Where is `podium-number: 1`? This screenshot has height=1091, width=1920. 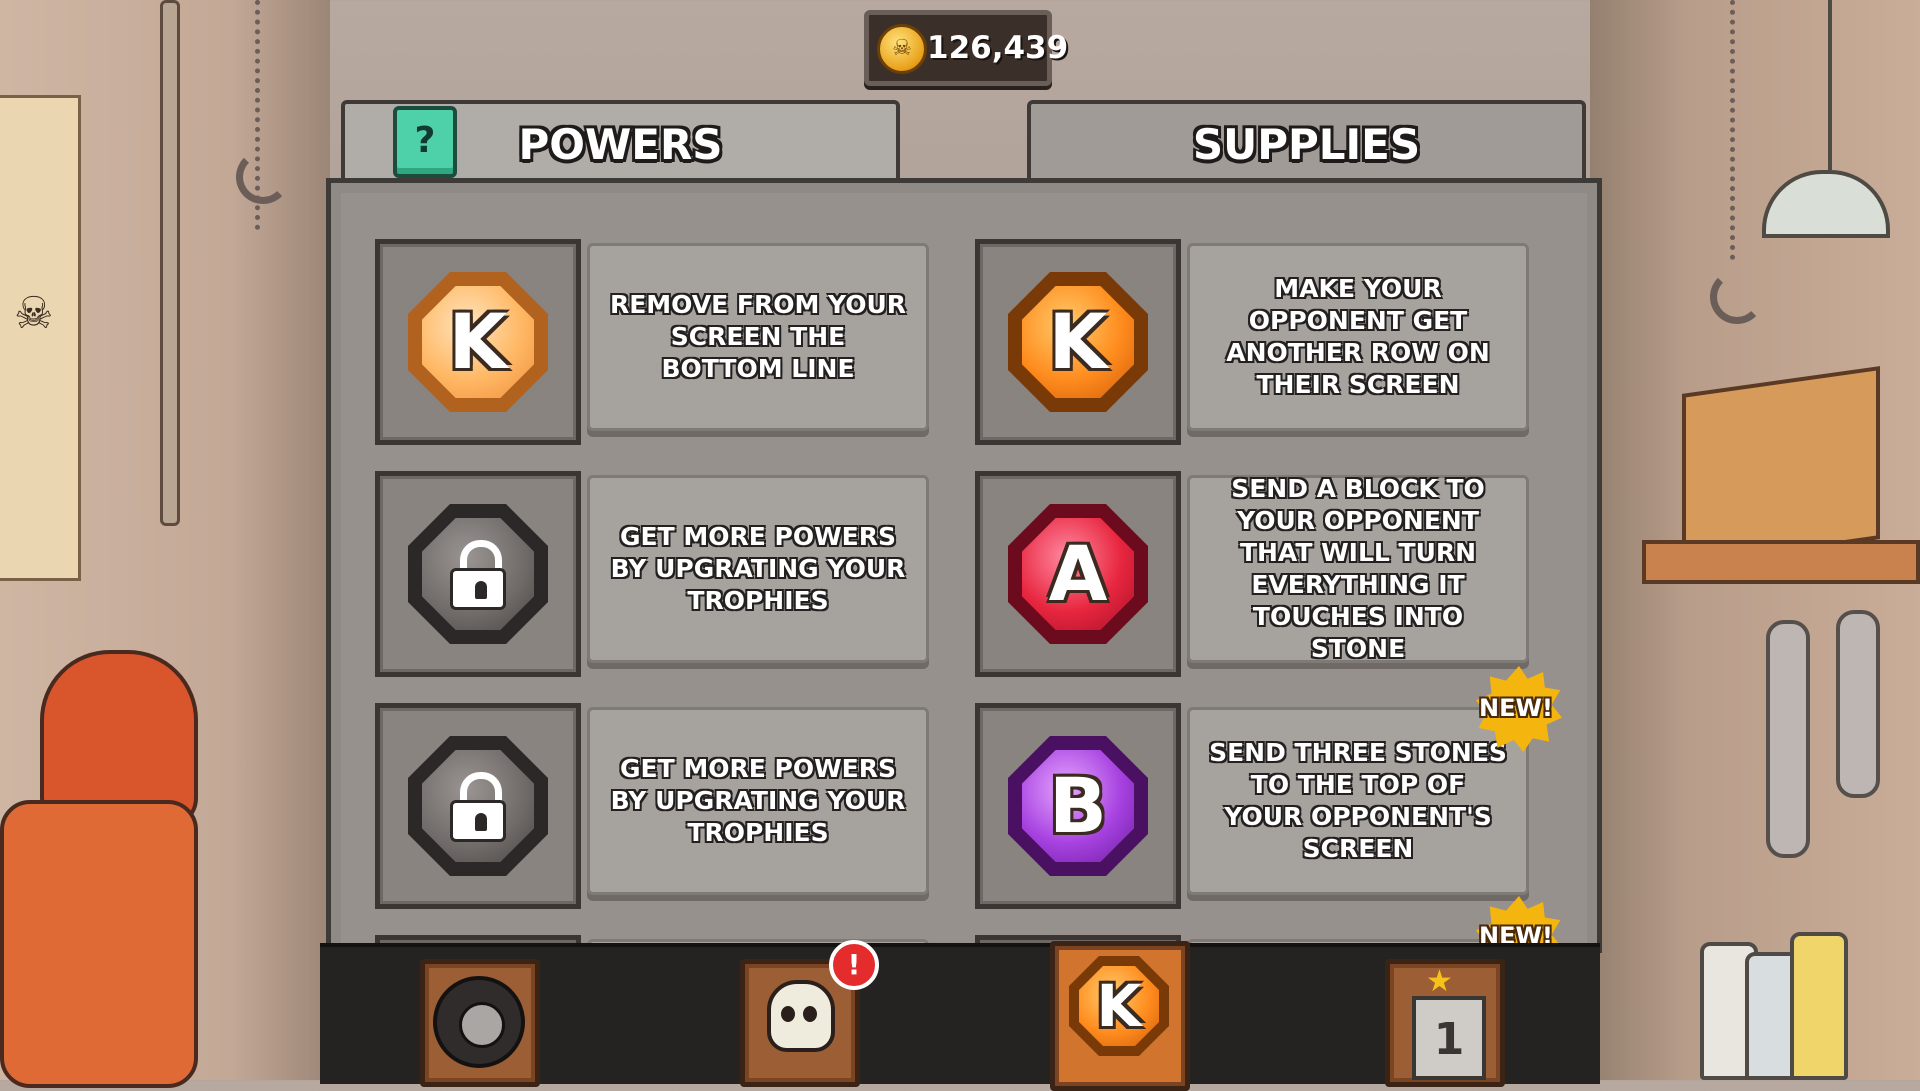
podium-number: 1 is located at coordinates (1449, 1039).